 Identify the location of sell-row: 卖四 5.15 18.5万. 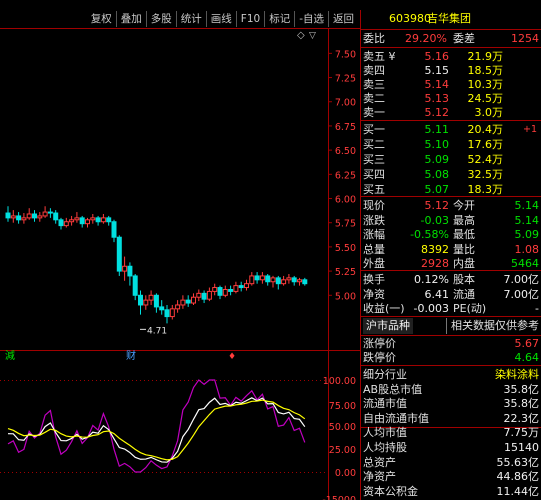
(451, 71).